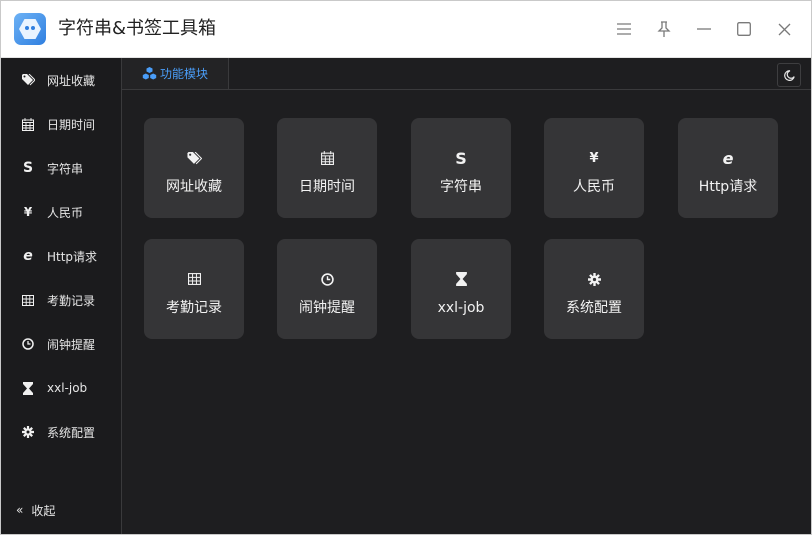  I want to click on module-label: xxl-job, so click(461, 308).